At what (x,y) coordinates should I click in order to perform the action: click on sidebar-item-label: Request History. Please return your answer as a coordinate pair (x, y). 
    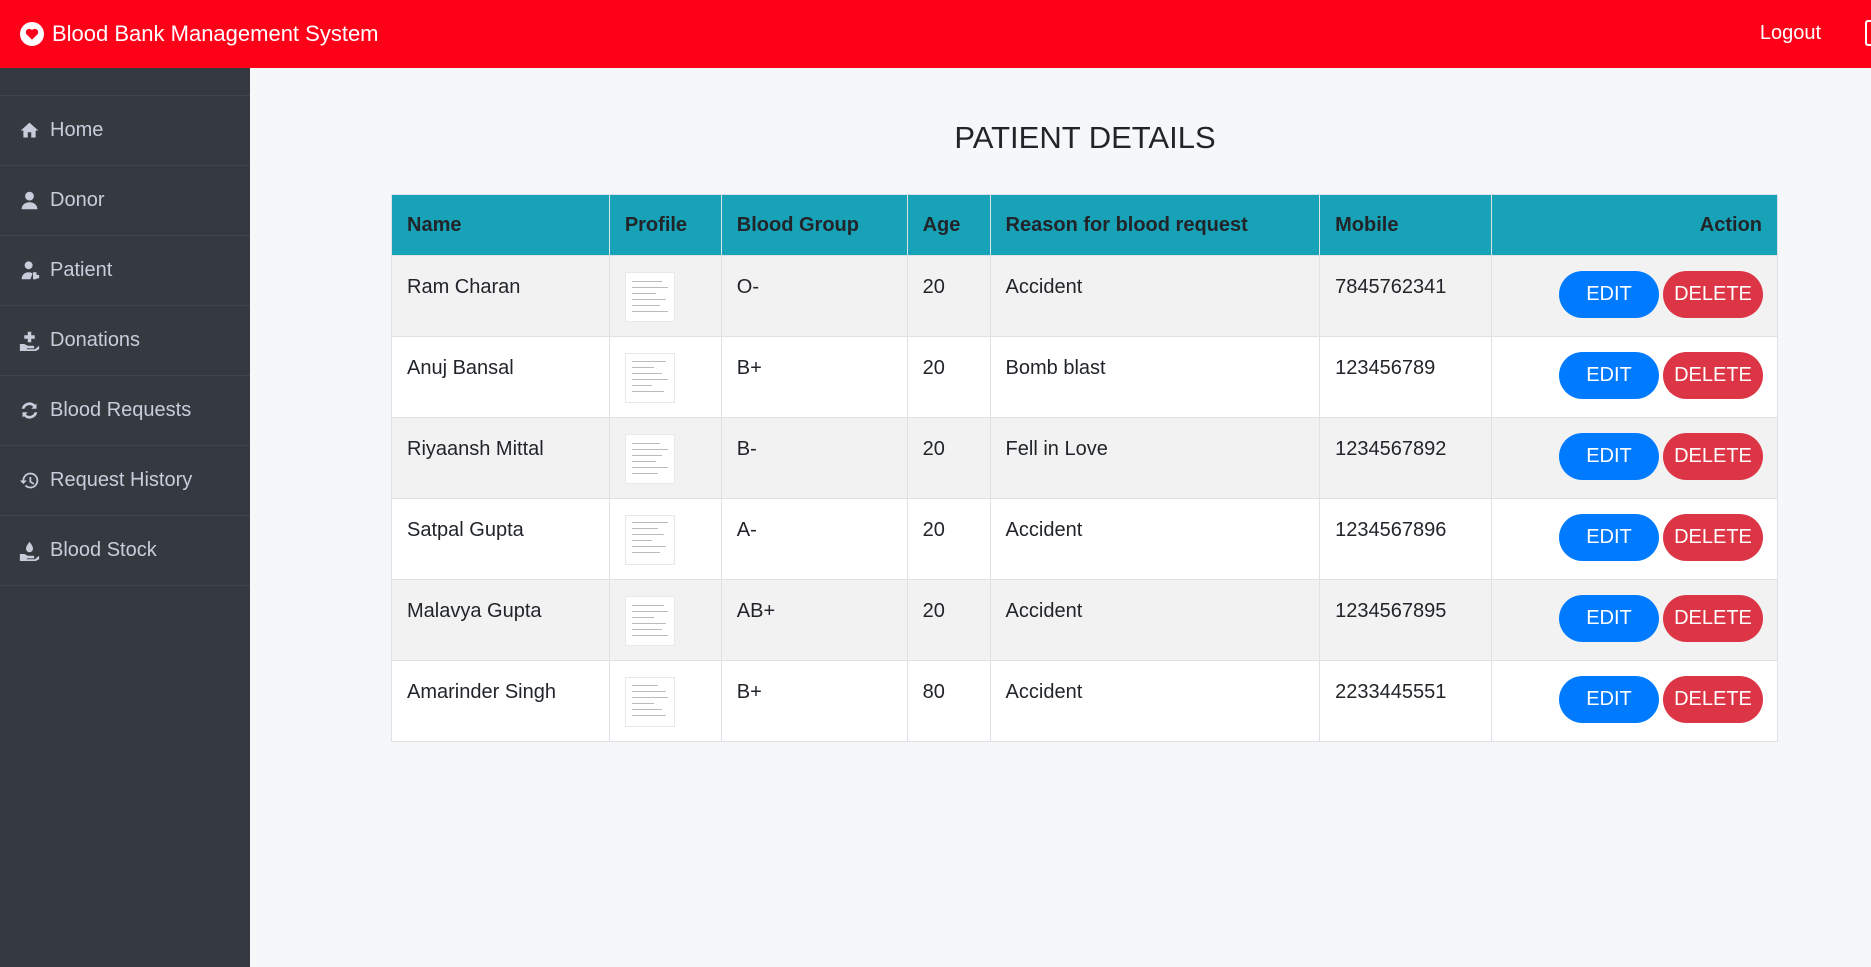
    Looking at the image, I should click on (121, 480).